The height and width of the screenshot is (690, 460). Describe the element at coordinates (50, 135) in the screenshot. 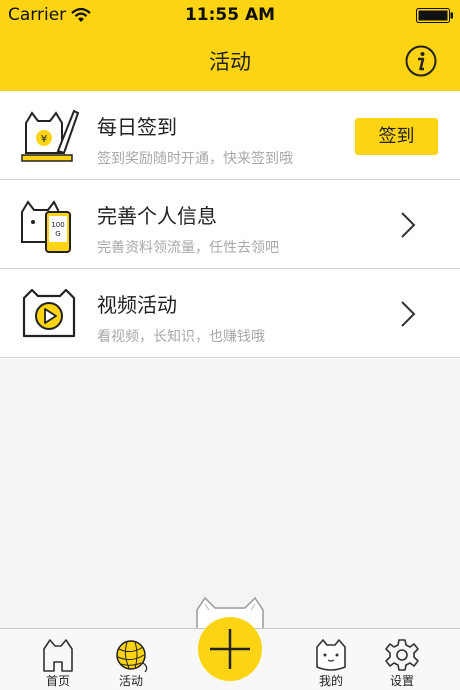

I see `cat-pen-icon: ¥` at that location.